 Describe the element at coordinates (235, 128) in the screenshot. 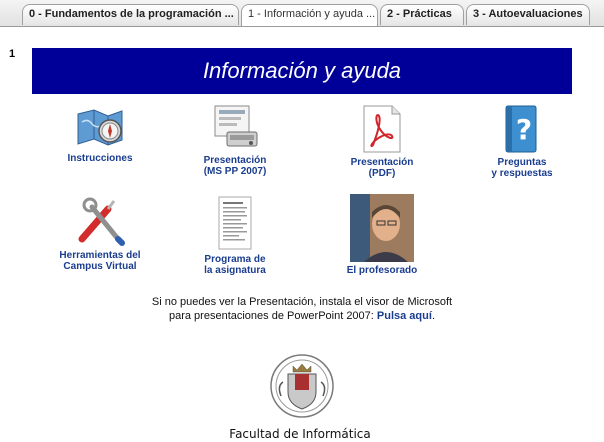

I see `projector-icon` at that location.